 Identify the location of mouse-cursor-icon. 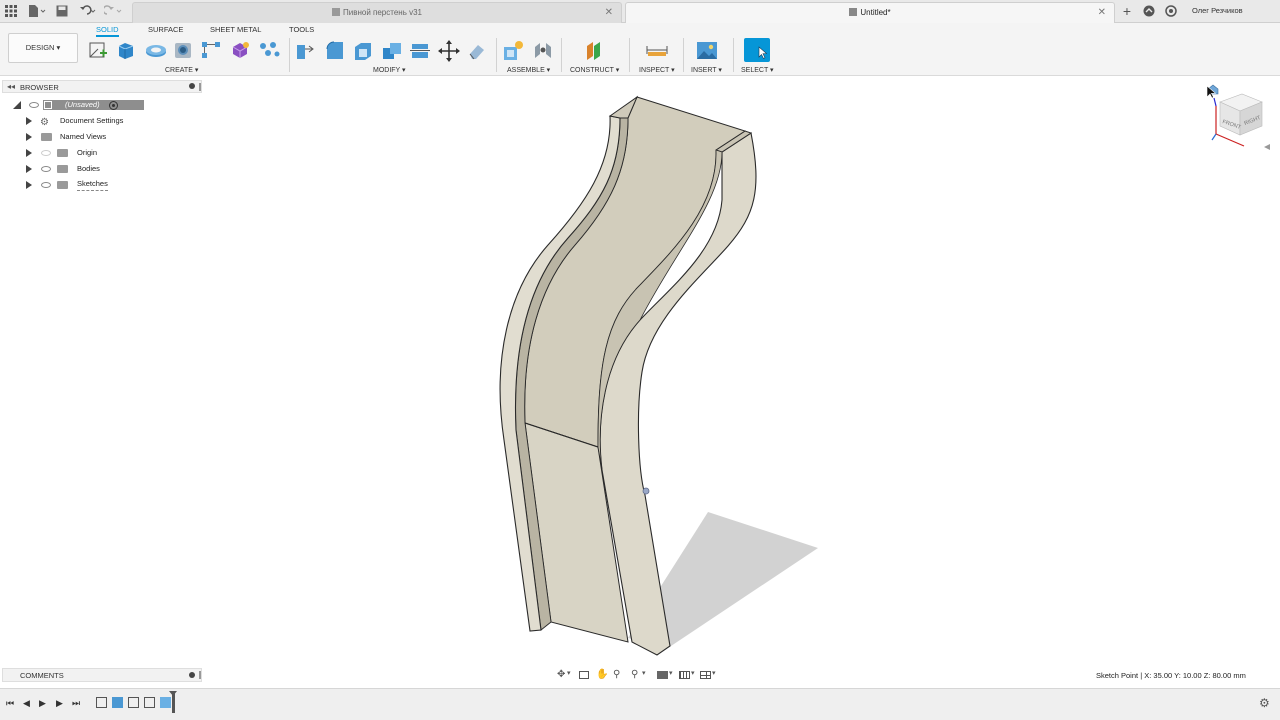
(1211, 93).